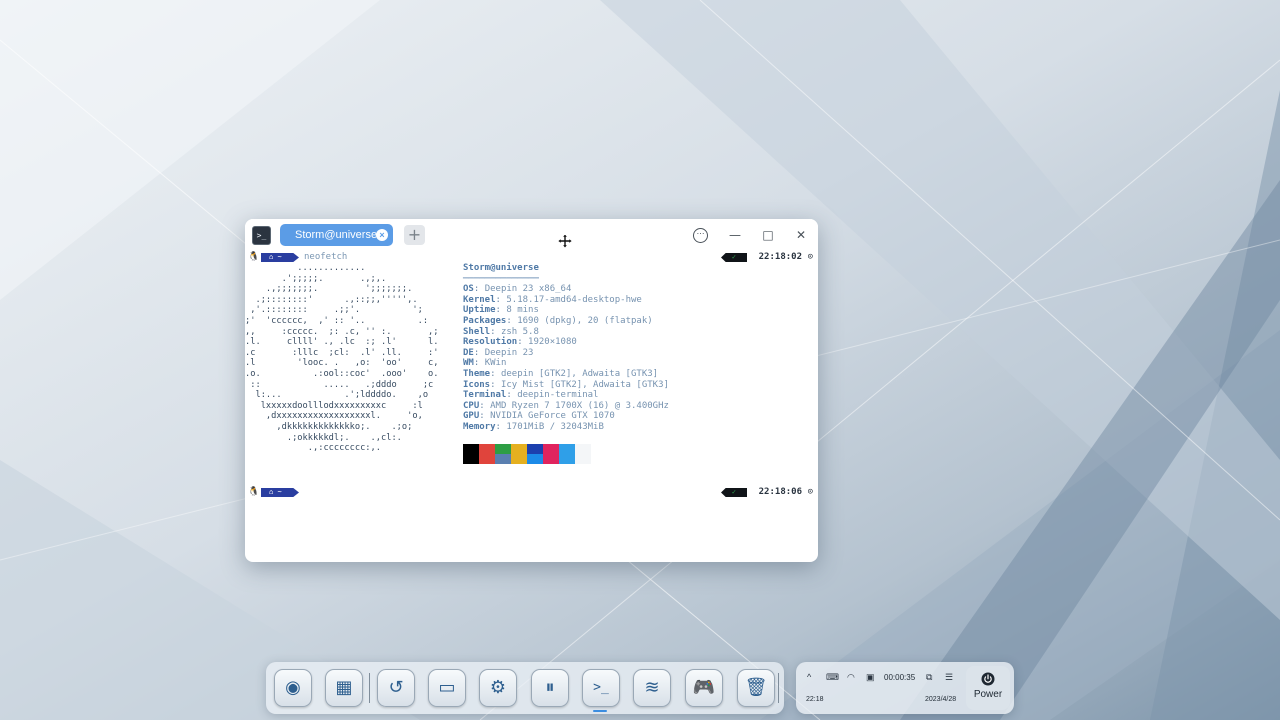 The image size is (1280, 720). Describe the element at coordinates (520, 342) in the screenshot. I see `info-row-resolution: Resolution: 1920×1080` at that location.